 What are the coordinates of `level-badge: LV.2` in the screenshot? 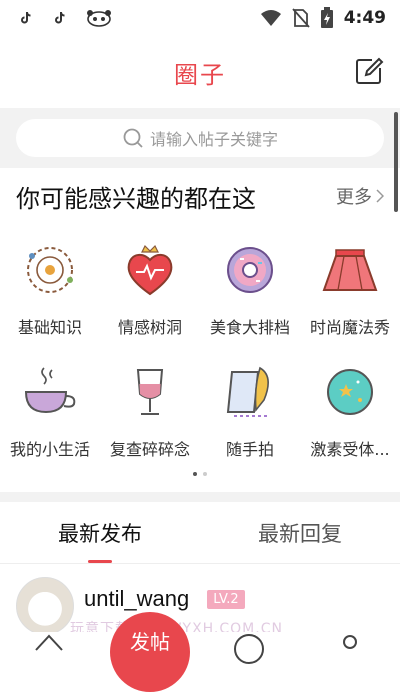 It's located at (226, 599).